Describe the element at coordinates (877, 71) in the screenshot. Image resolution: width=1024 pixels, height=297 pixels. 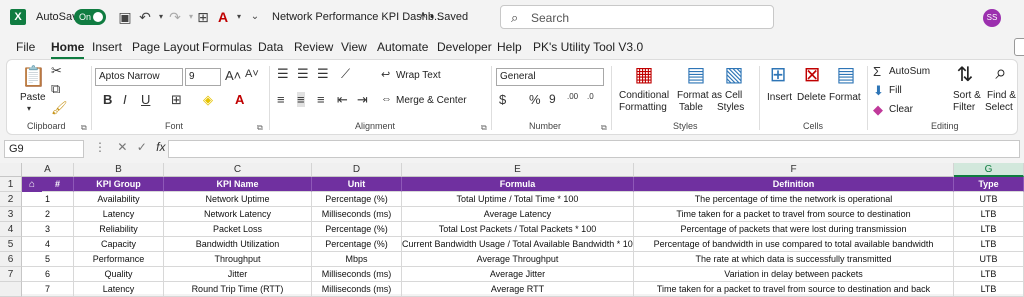
I see `autosum-icon: Σ` at that location.